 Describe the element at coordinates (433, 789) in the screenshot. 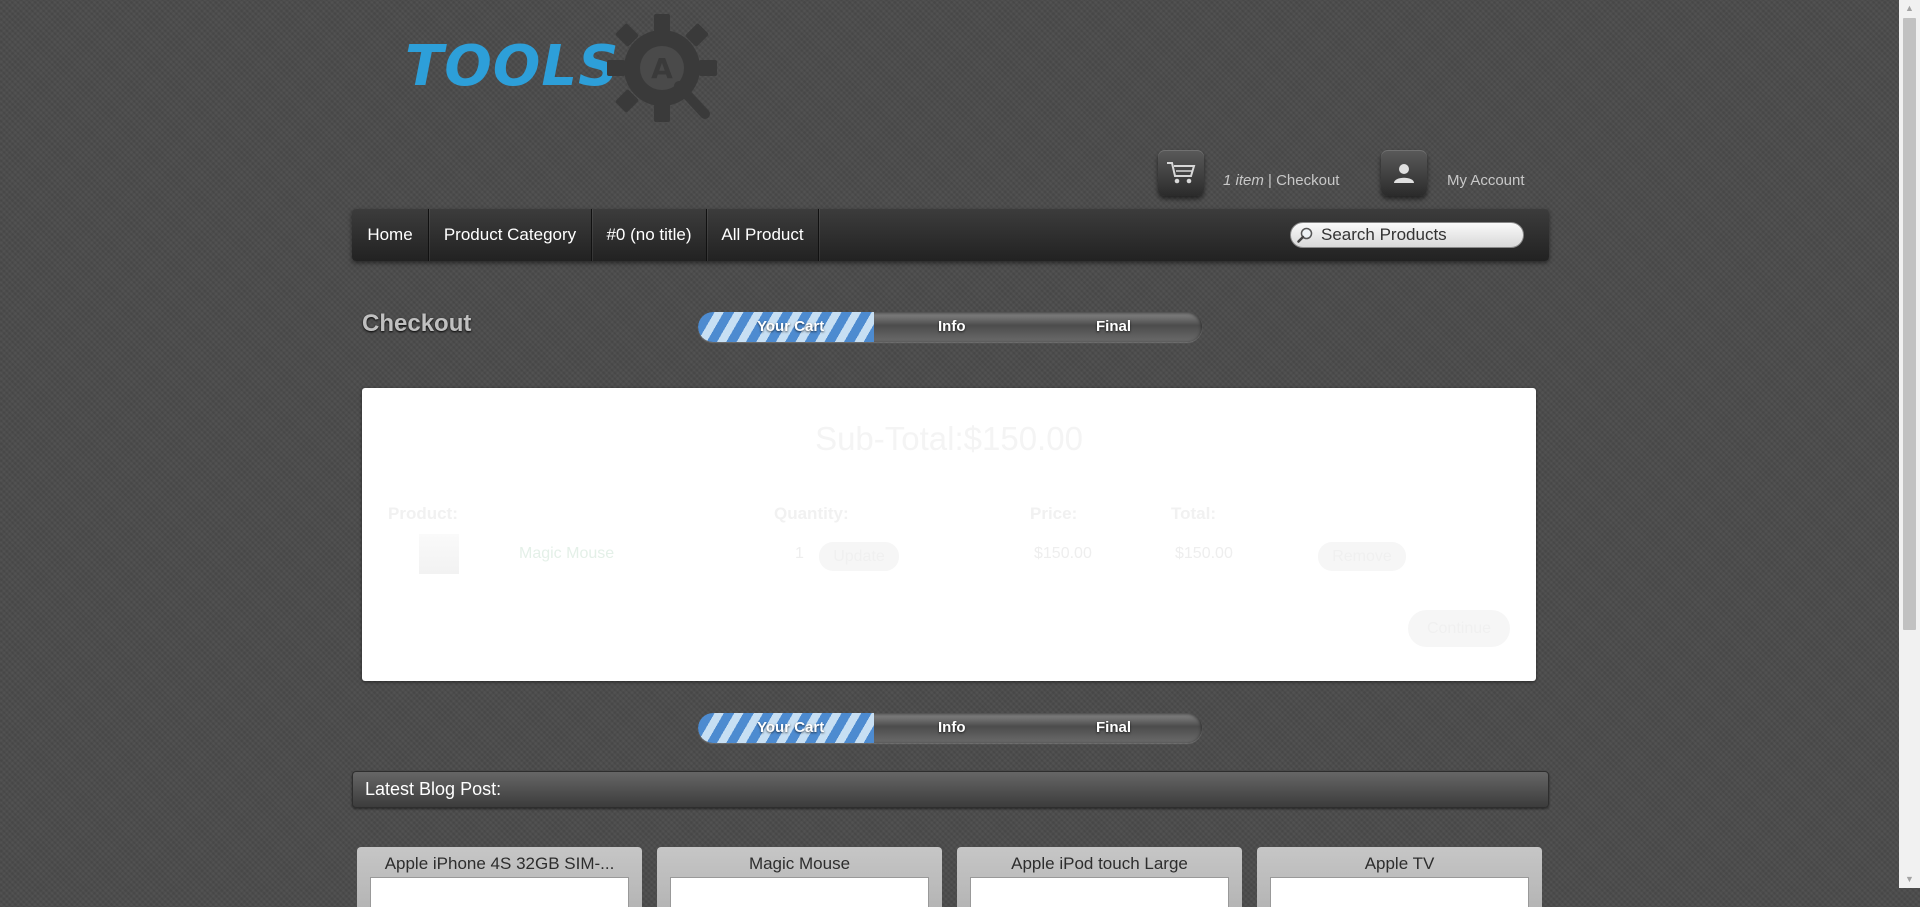

I see `blog-section-title: Latest Blog Post:` at that location.